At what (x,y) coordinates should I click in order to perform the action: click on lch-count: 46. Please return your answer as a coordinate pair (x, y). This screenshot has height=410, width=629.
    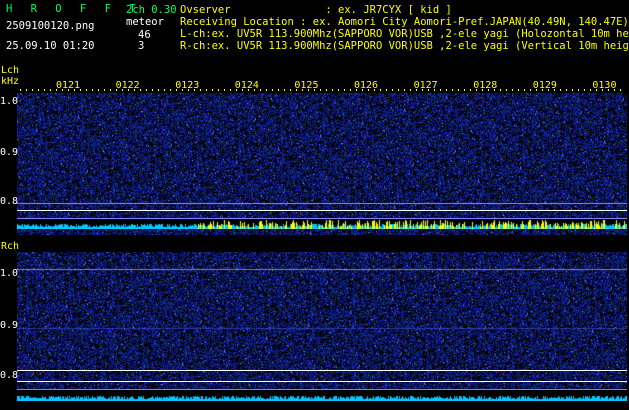
    Looking at the image, I should click on (144, 35).